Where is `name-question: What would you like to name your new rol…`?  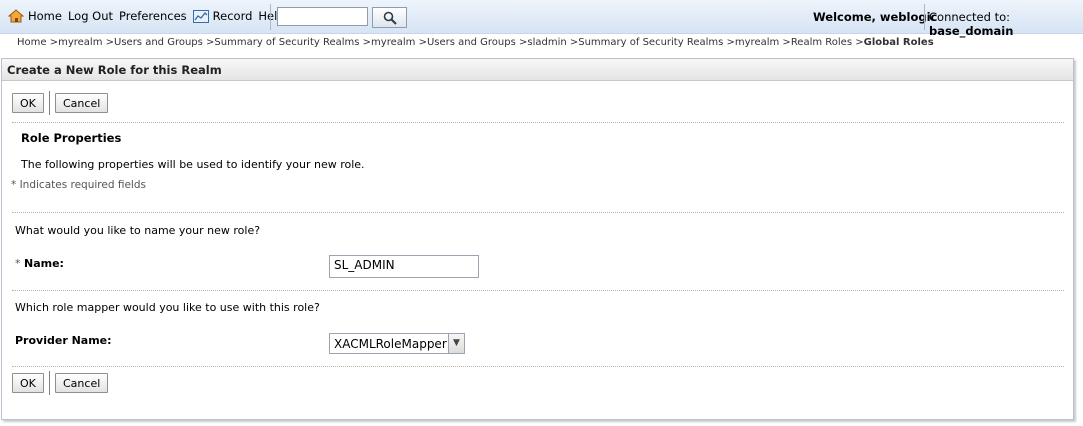
name-question: What would you like to name your new rol… is located at coordinates (138, 230).